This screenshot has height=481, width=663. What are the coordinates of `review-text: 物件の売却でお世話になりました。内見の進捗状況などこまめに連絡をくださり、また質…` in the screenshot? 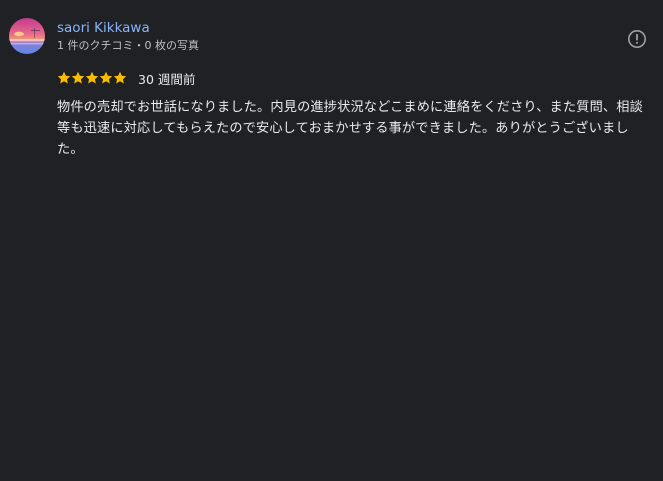 It's located at (350, 128).